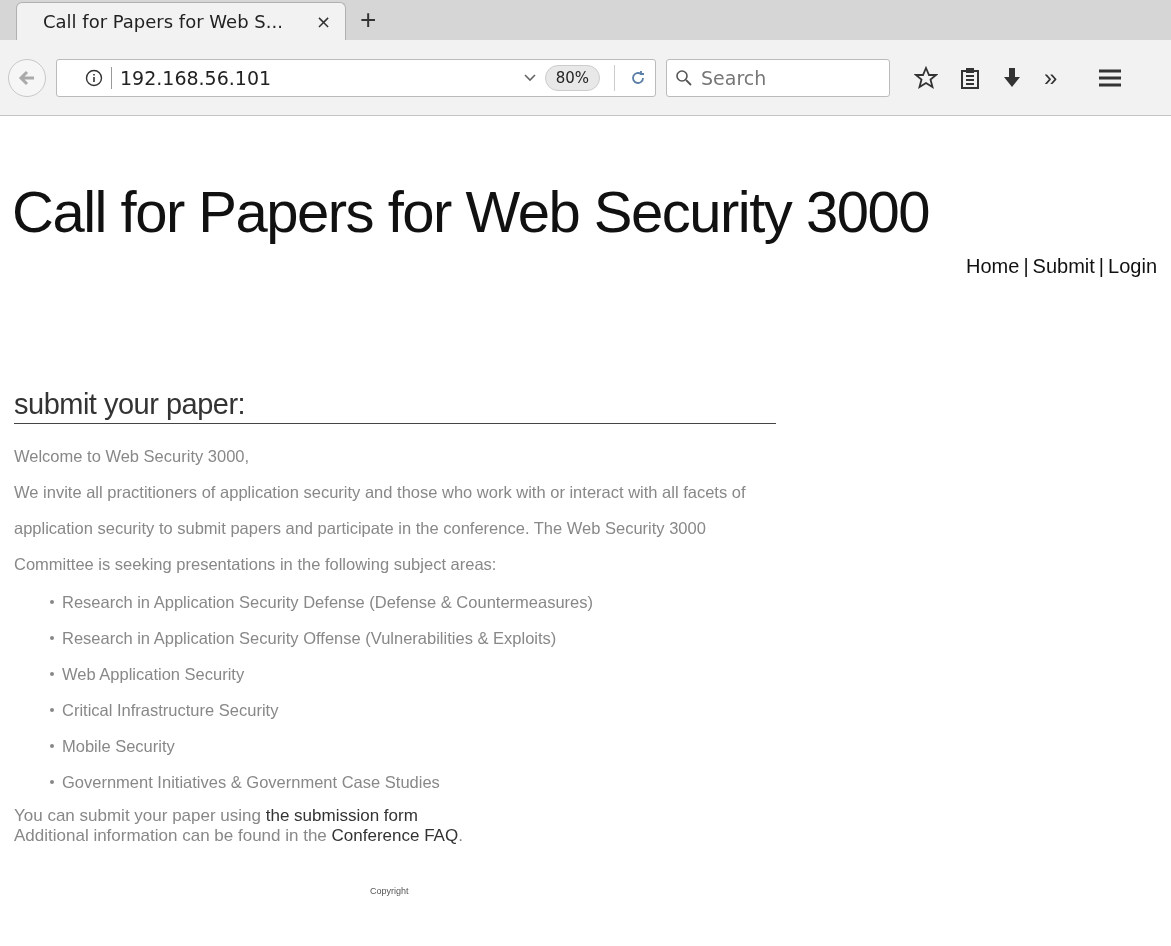 This screenshot has height=946, width=1171. I want to click on topic-item: Critical Infrastructure Security, so click(170, 710).